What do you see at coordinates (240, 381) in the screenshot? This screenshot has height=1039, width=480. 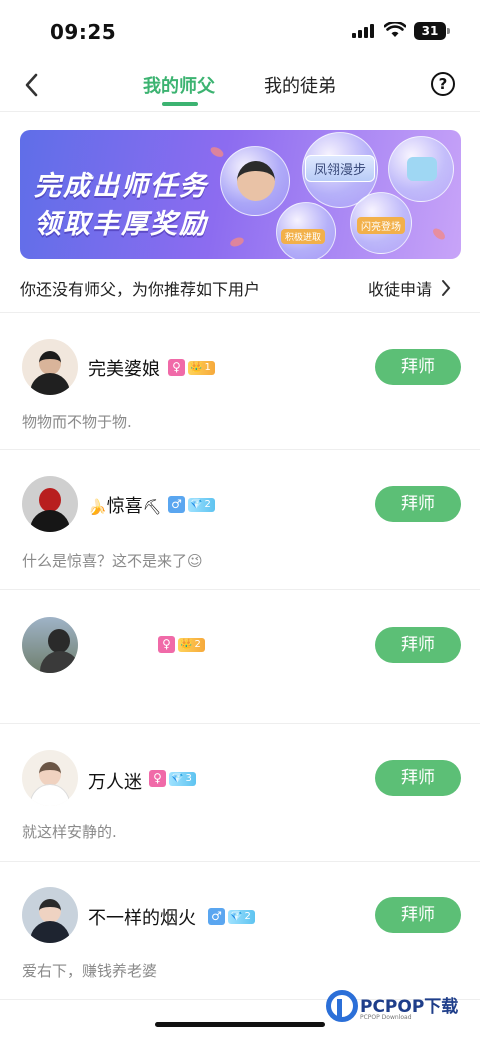 I see `list-item: 完美婆娘 ♀ 👑 1 拜师 物物而不物于物.` at bounding box center [240, 381].